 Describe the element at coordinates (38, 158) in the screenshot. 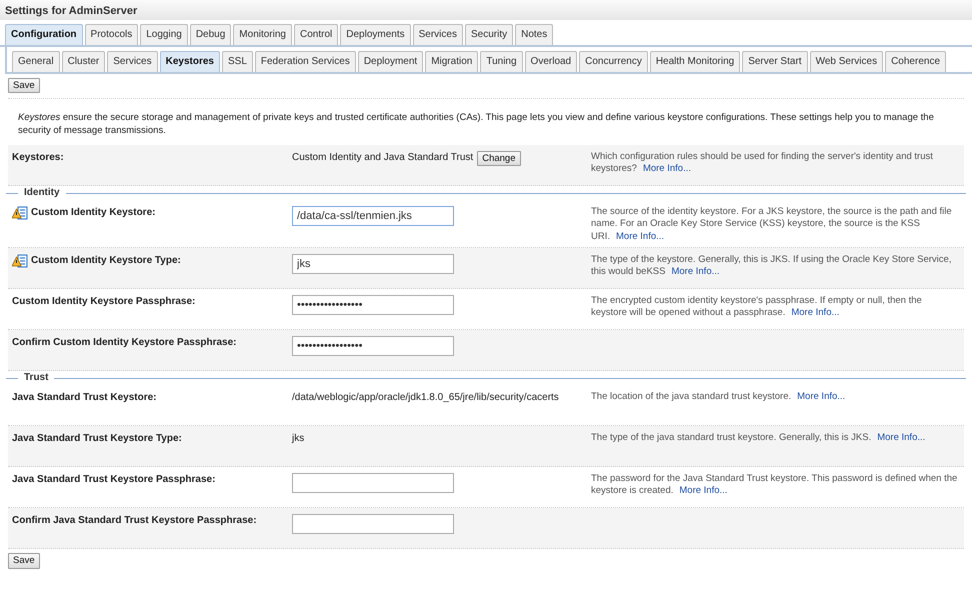

I see `field-label: Keystores:` at that location.